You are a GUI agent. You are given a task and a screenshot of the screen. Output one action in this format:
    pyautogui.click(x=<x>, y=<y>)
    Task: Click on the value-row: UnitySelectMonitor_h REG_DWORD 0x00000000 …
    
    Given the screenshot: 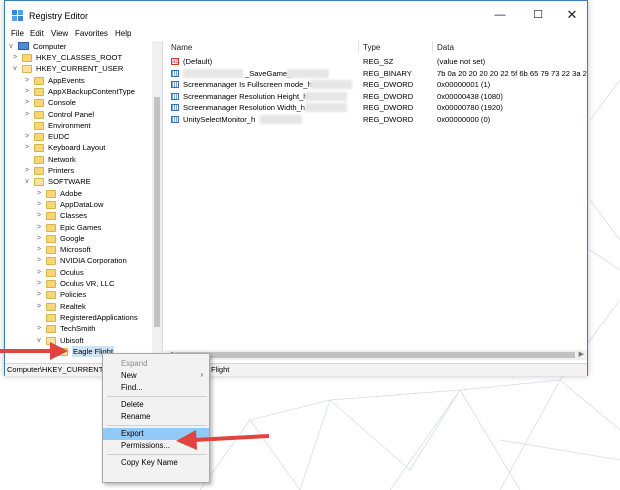 What is the action you would take?
    pyautogui.click(x=376, y=119)
    